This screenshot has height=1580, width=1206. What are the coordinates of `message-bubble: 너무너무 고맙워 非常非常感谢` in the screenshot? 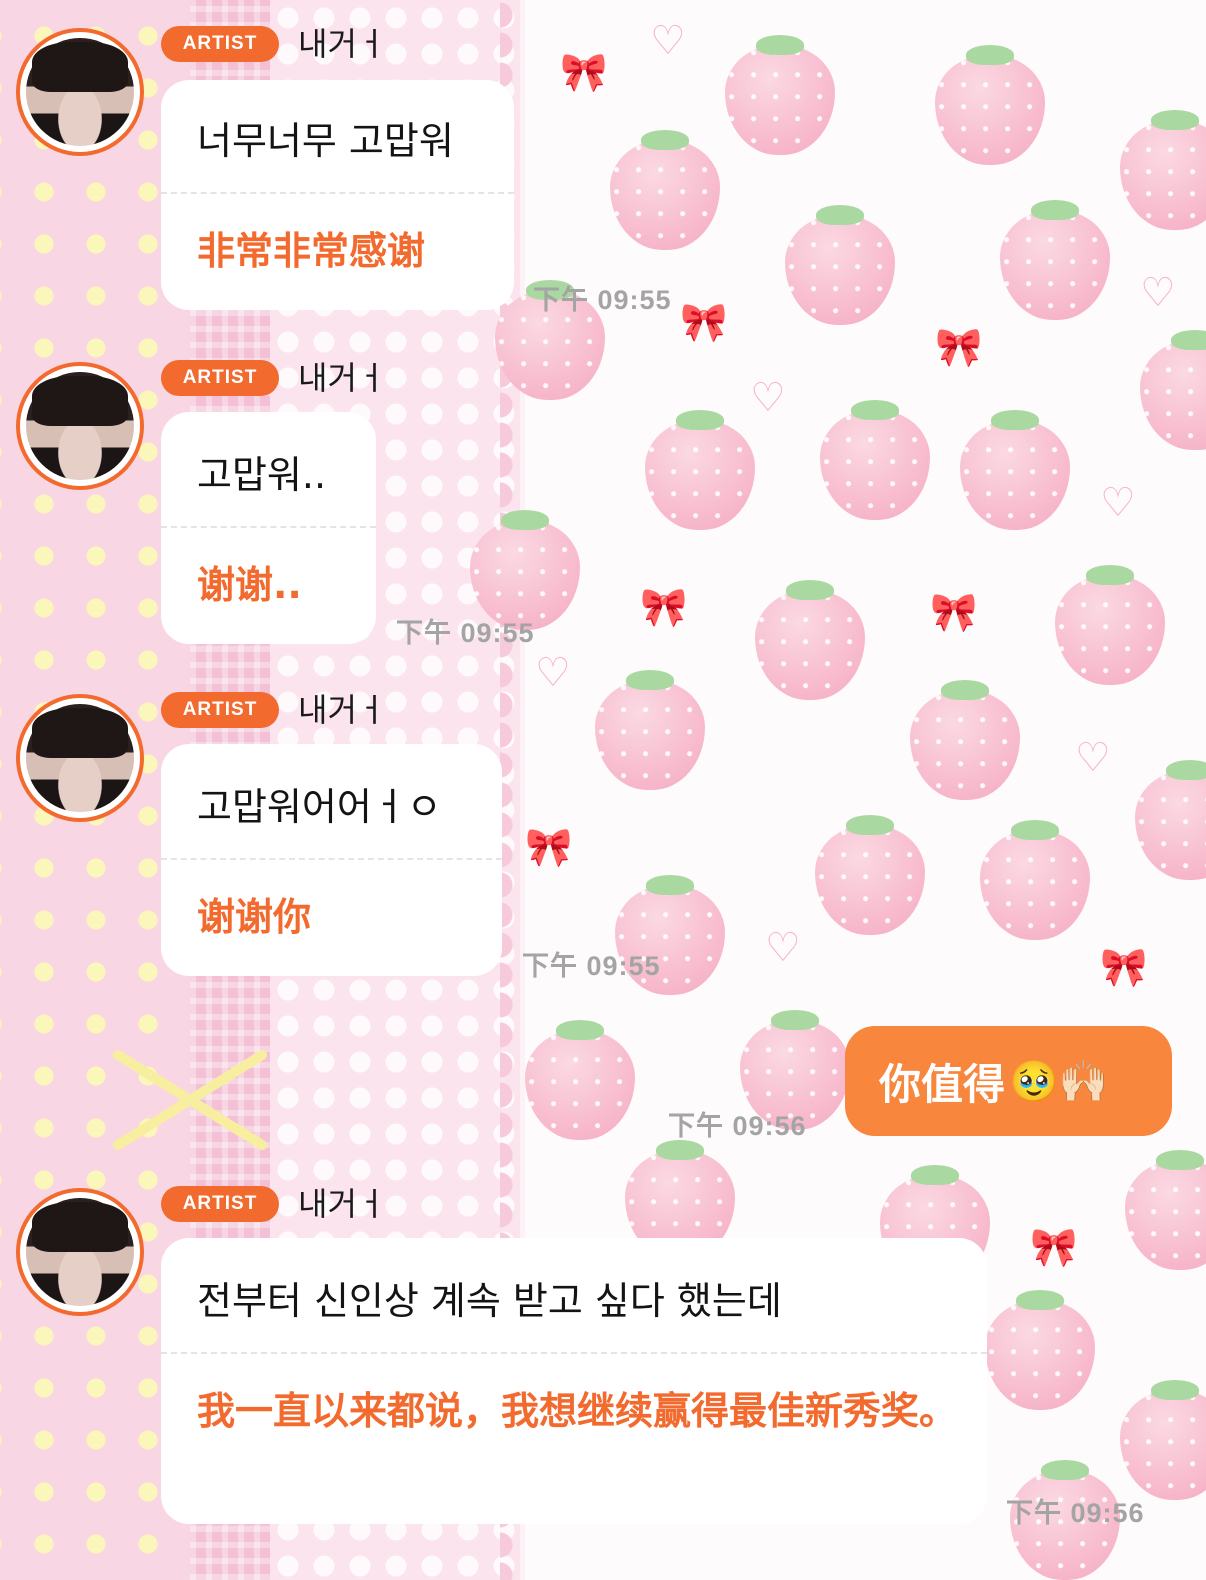 It's located at (337, 195).